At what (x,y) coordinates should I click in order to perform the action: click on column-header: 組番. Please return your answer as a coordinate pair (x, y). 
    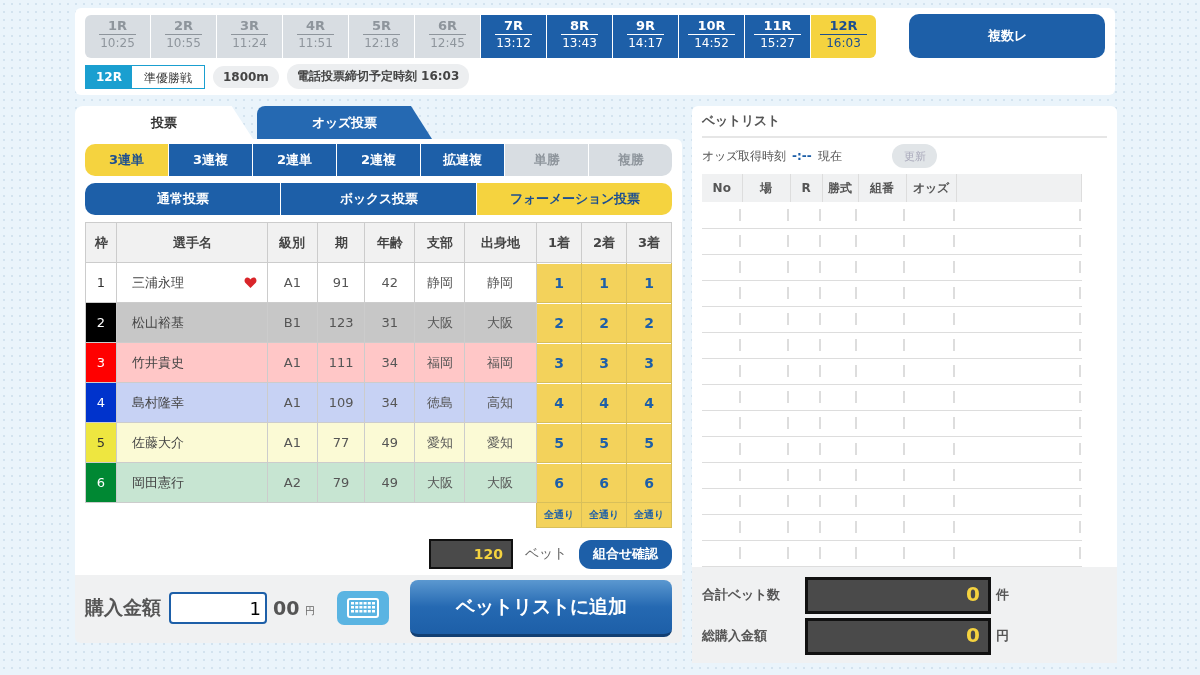
    Looking at the image, I should click on (882, 187).